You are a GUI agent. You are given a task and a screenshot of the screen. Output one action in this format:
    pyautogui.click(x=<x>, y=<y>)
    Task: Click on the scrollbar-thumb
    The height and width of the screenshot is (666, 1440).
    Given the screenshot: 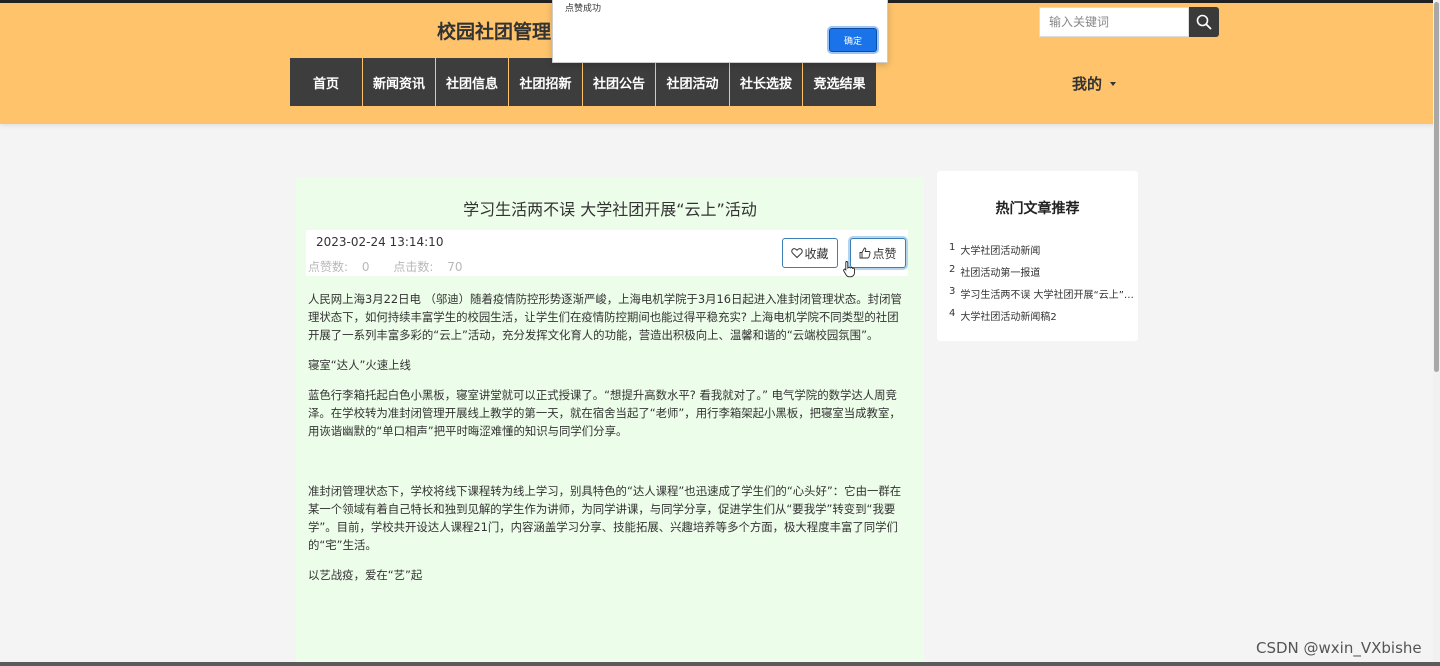 What is the action you would take?
    pyautogui.click(x=1436, y=187)
    